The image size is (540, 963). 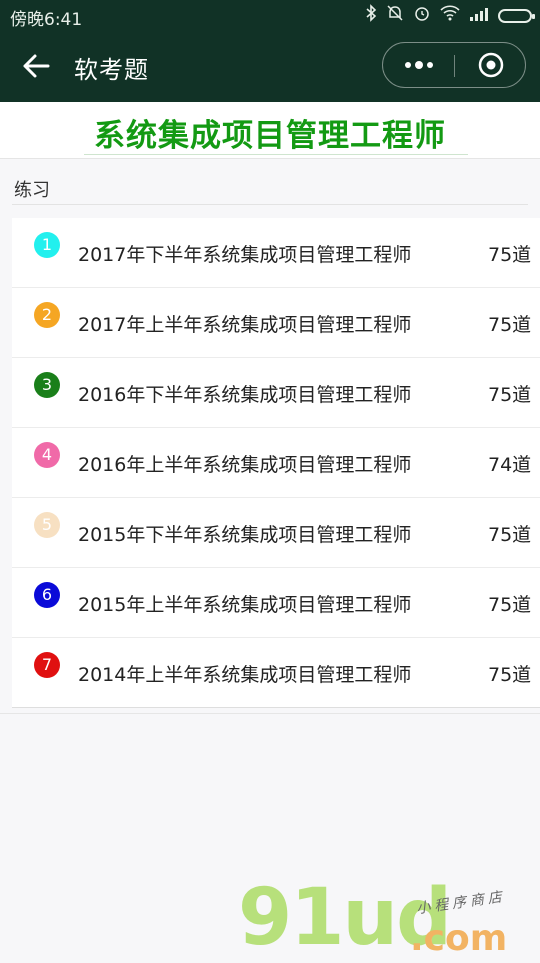 What do you see at coordinates (270, 713) in the screenshot?
I see `list-bottom-divider` at bounding box center [270, 713].